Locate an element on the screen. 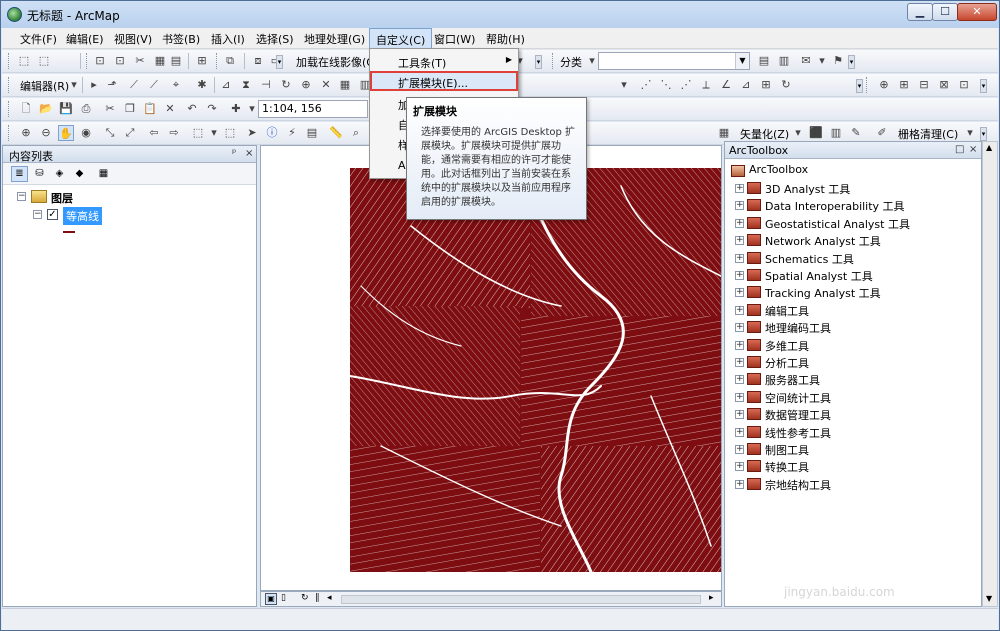 This screenshot has height=631, width=1000. collapse-icon: − is located at coordinates (37, 214).